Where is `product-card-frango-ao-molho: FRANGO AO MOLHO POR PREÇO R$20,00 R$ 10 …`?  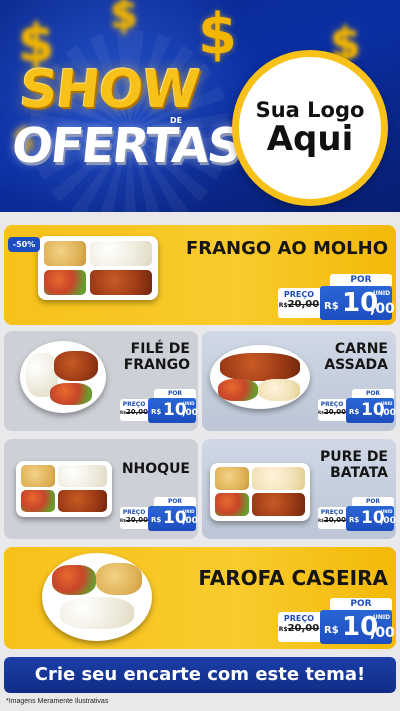 product-card-frango-ao-molho: FRANGO AO MOLHO POR PREÇO R$20,00 R$ 10 … is located at coordinates (200, 275).